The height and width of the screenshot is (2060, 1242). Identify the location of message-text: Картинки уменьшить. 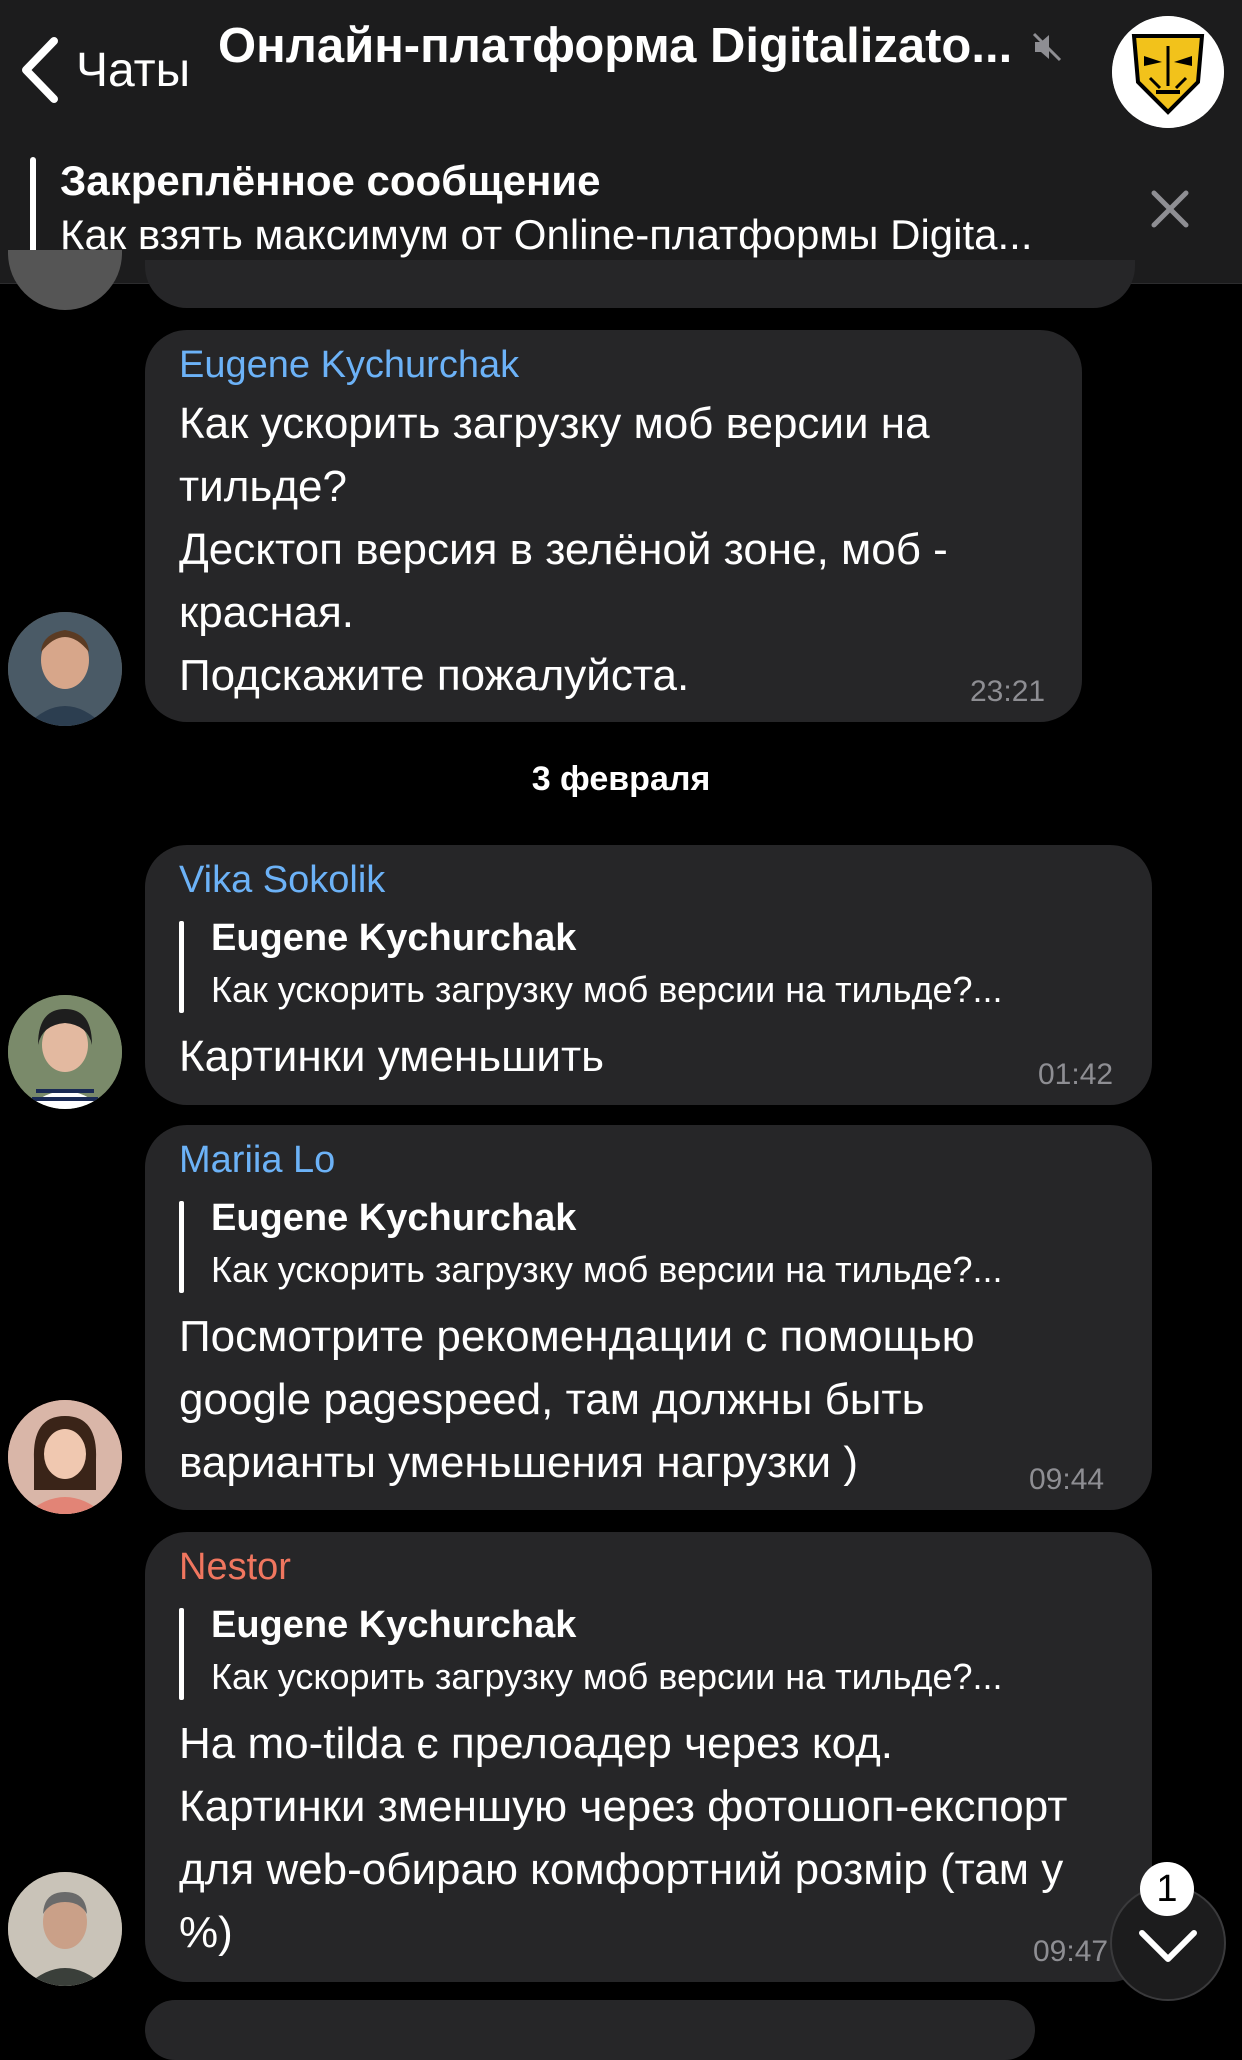
(392, 1056).